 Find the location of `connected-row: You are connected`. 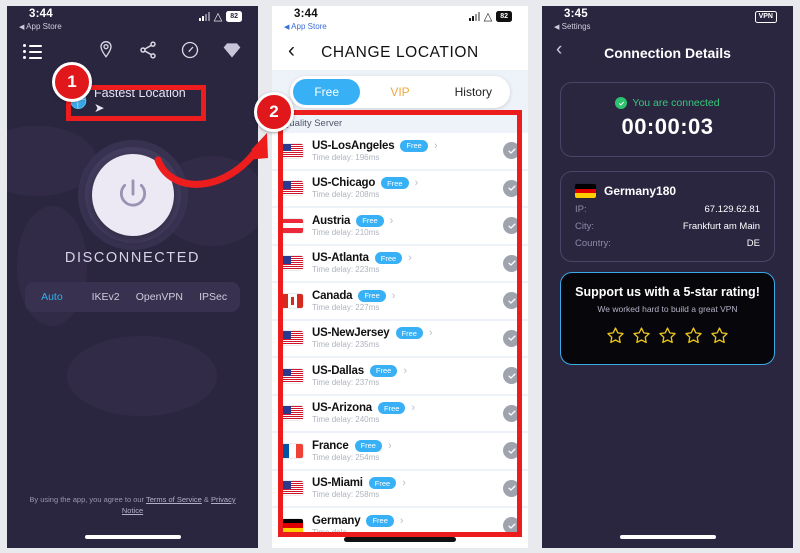

connected-row: You are connected is located at coordinates (667, 103).